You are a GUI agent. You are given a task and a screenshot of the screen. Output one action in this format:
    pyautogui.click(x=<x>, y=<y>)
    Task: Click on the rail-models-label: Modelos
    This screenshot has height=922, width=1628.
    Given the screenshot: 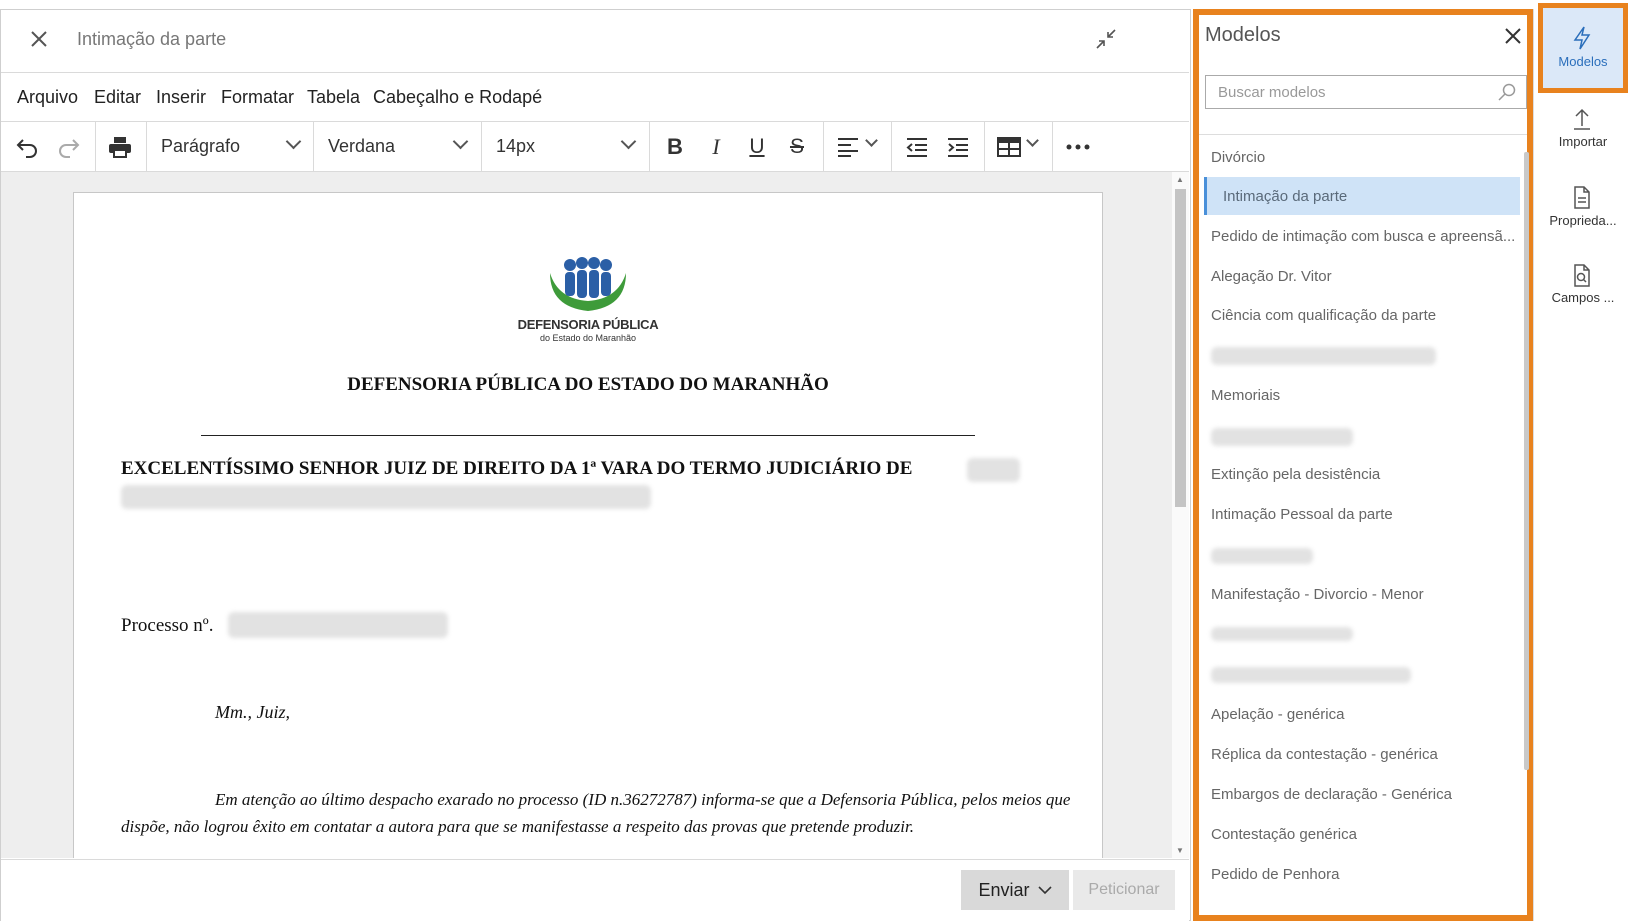 What is the action you would take?
    pyautogui.click(x=1583, y=61)
    